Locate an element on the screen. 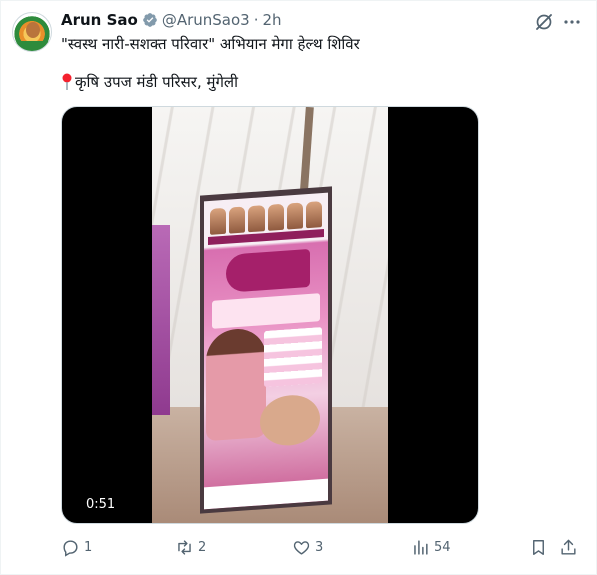 The width and height of the screenshot is (597, 575). video-duration: 0:51 is located at coordinates (101, 504).